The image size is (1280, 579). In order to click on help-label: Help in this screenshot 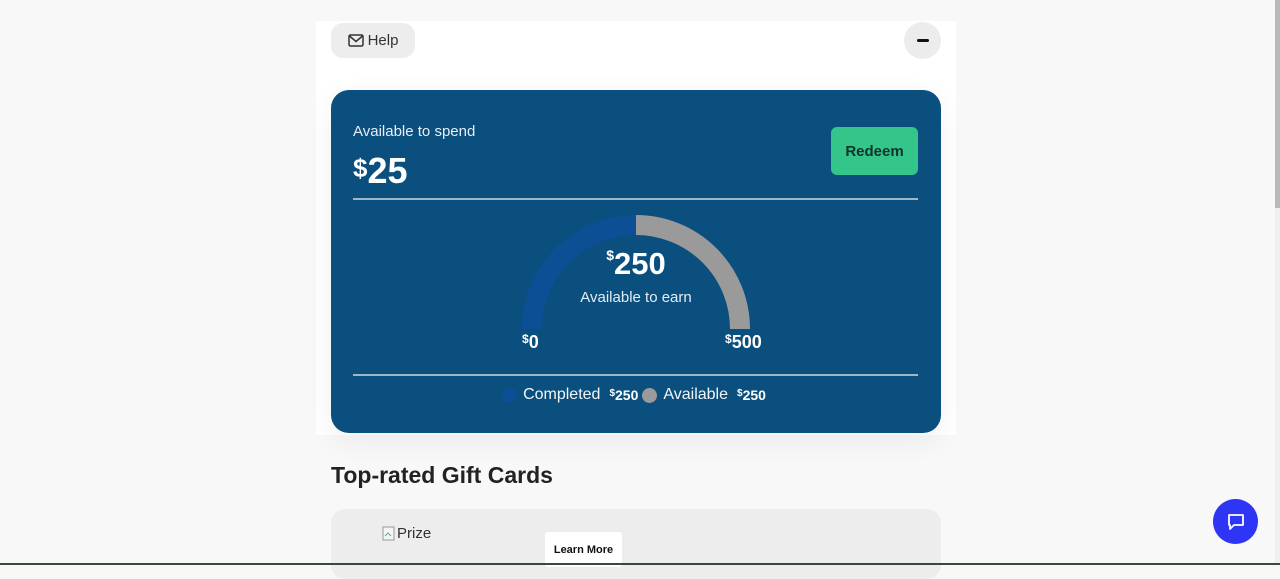, I will do `click(383, 40)`.